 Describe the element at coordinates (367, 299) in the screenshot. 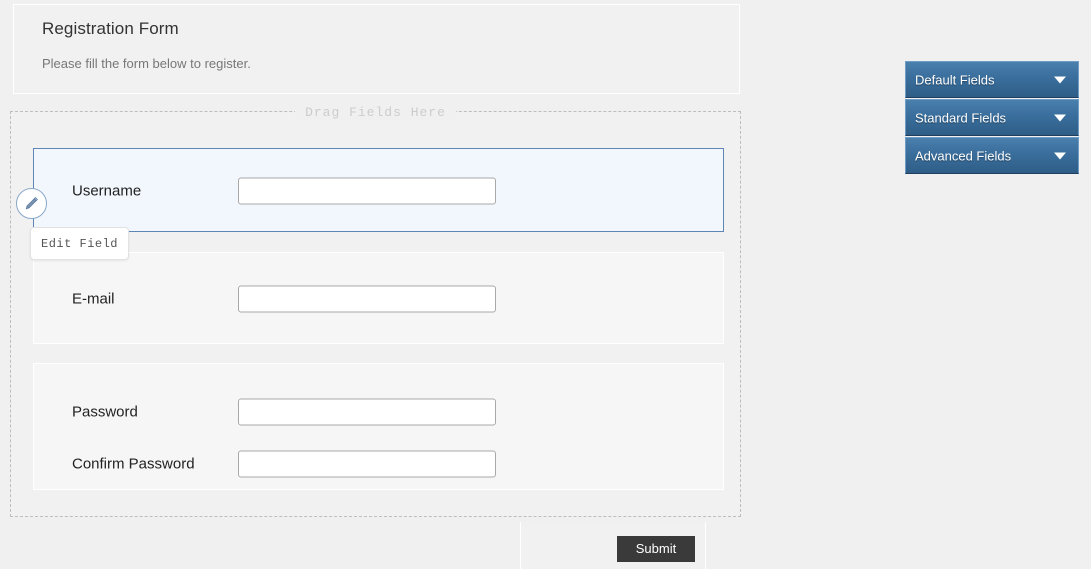

I see `email-input` at that location.